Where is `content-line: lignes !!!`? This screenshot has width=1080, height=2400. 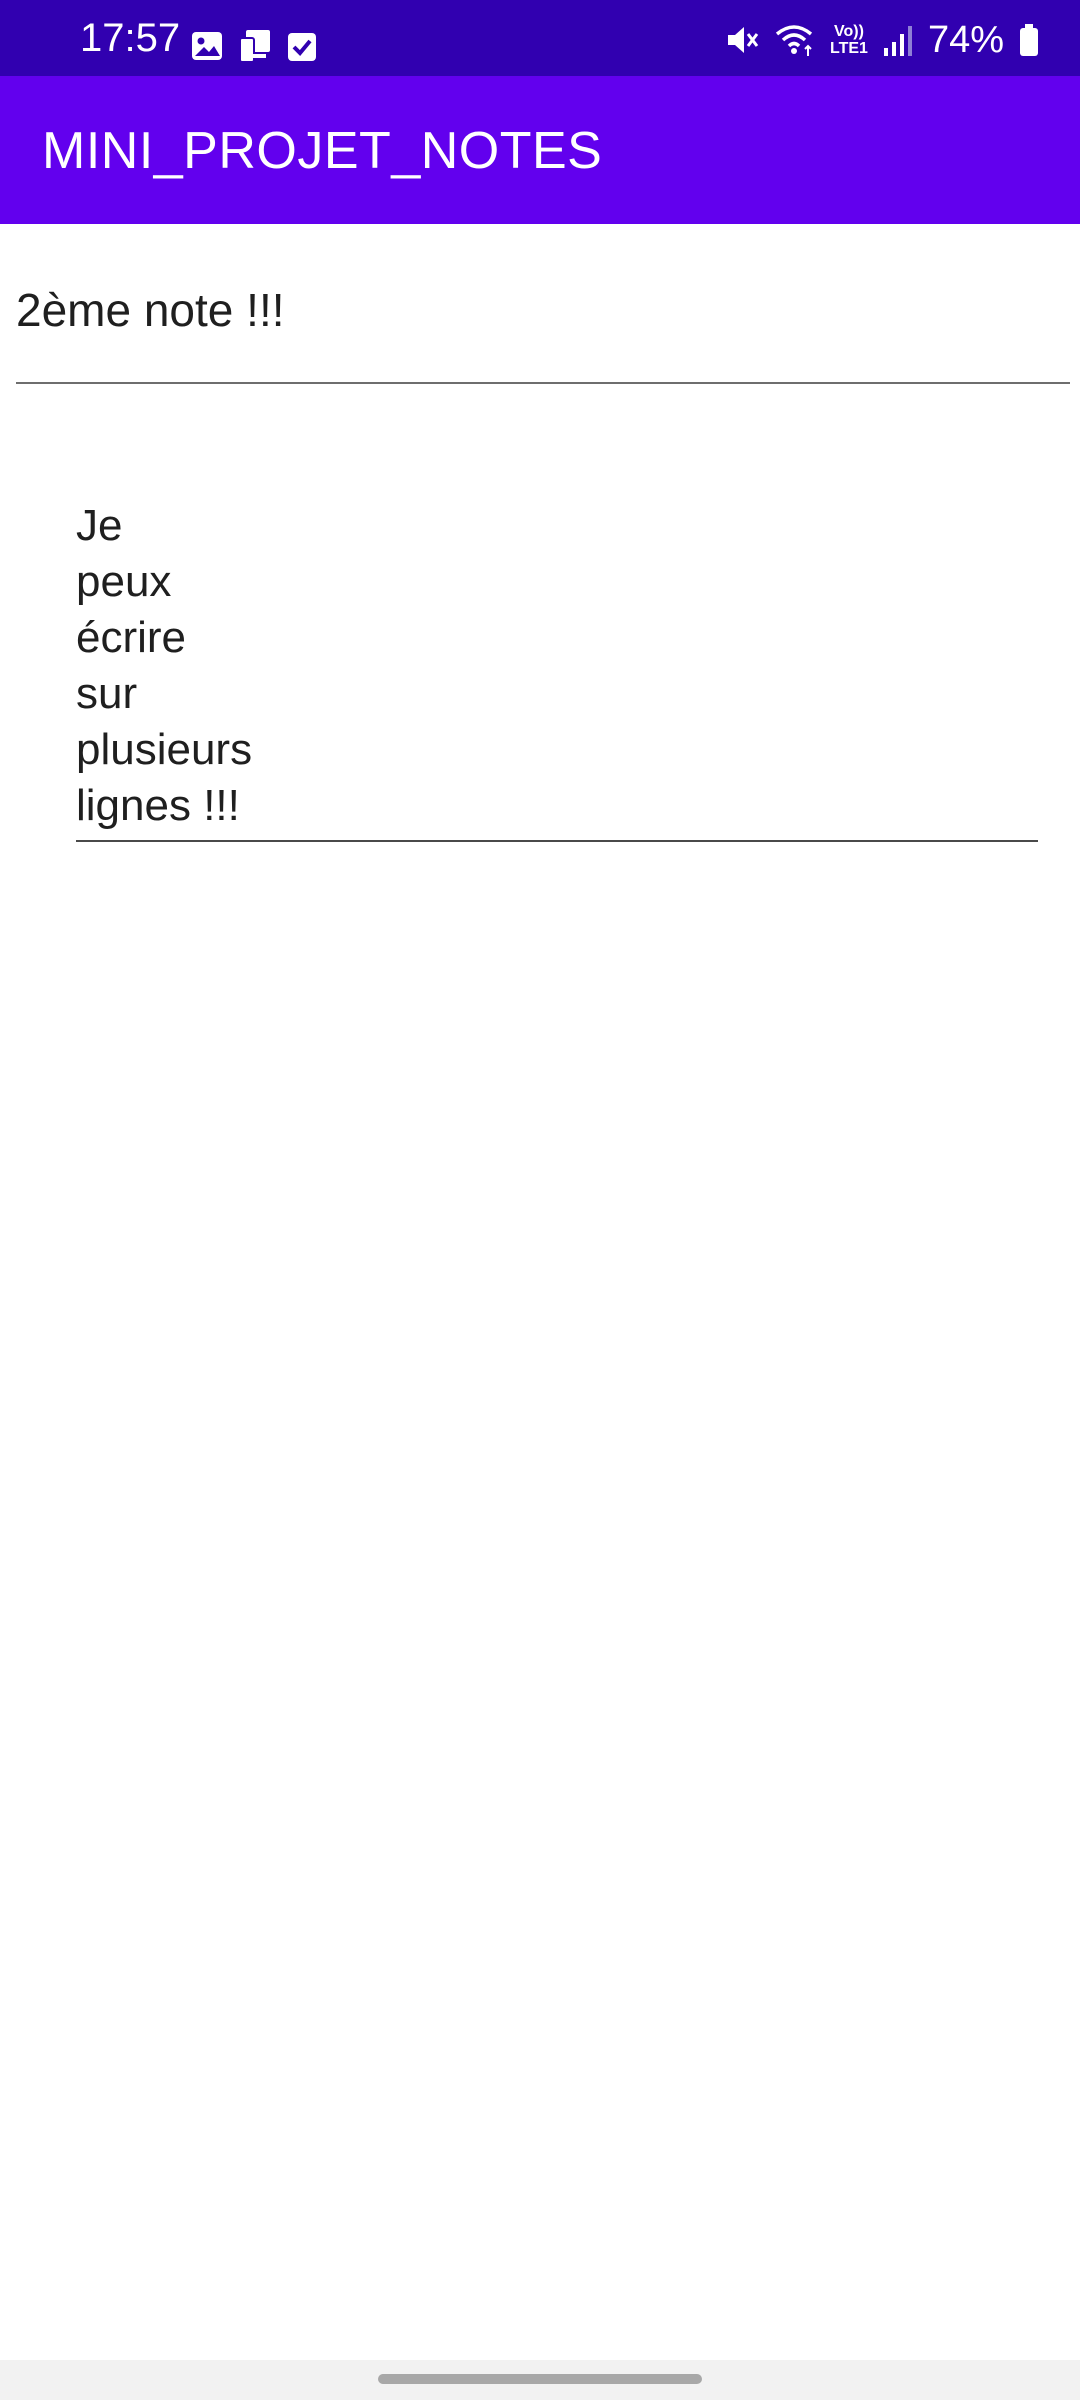
content-line: lignes !!! is located at coordinates (158, 805).